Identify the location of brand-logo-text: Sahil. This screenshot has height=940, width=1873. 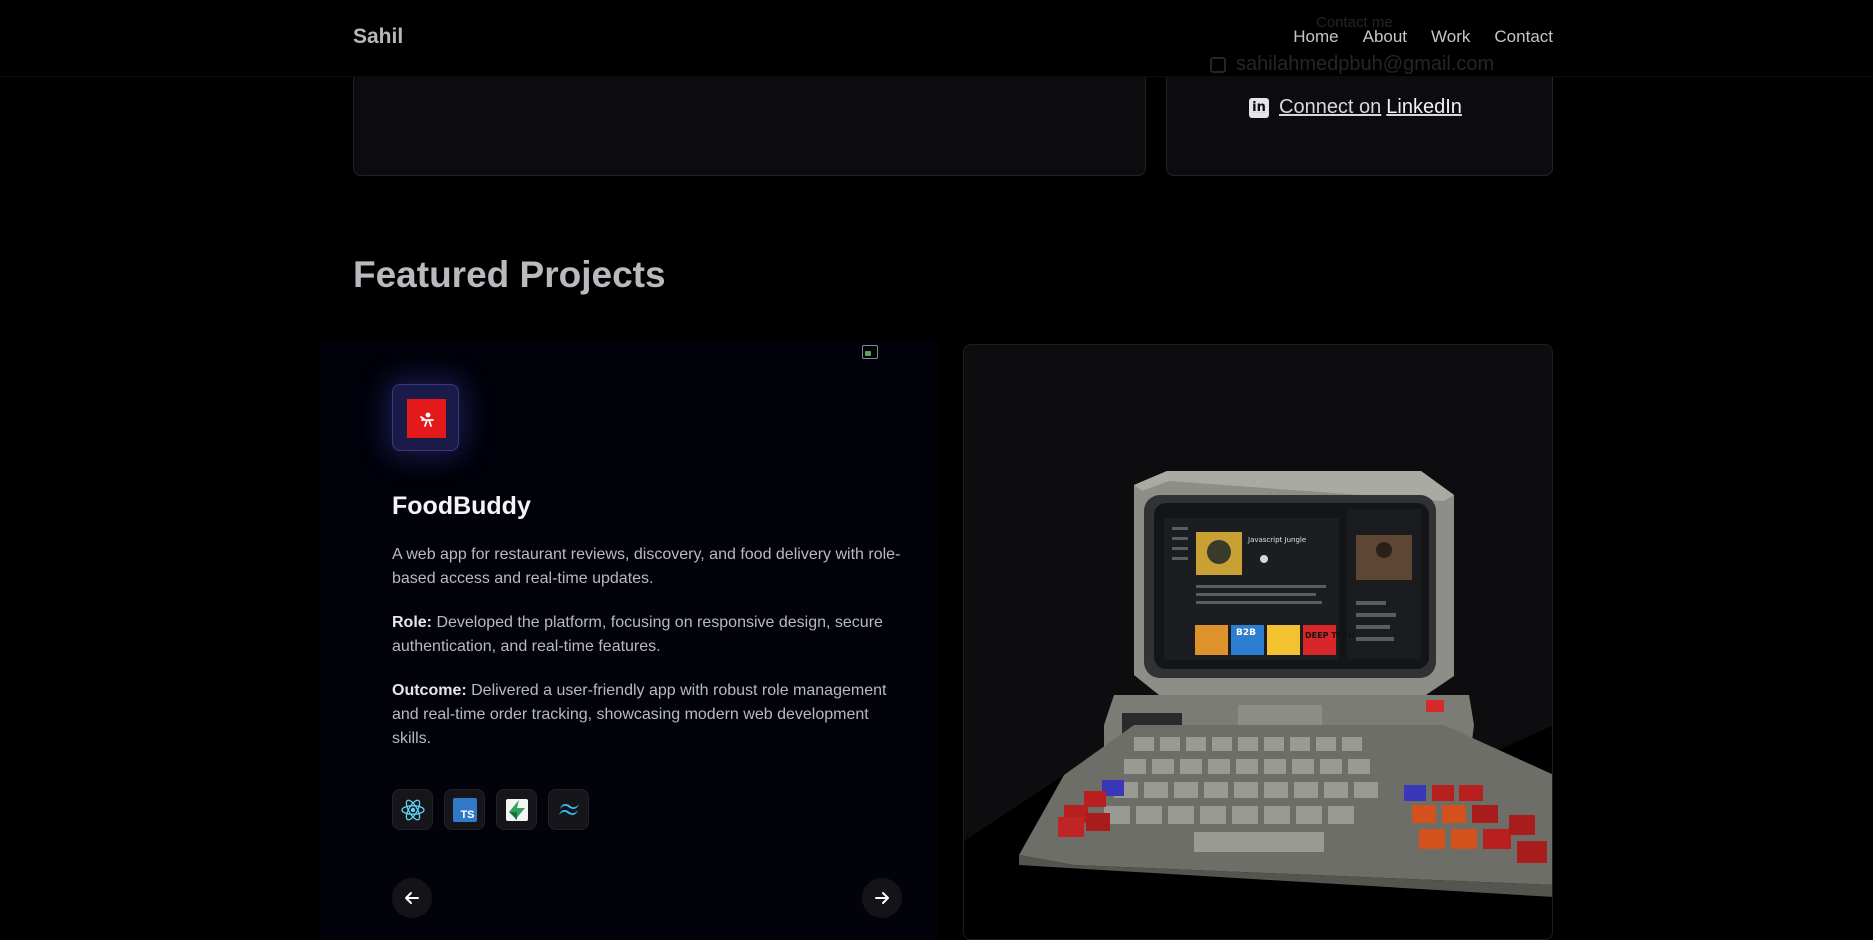
(378, 37).